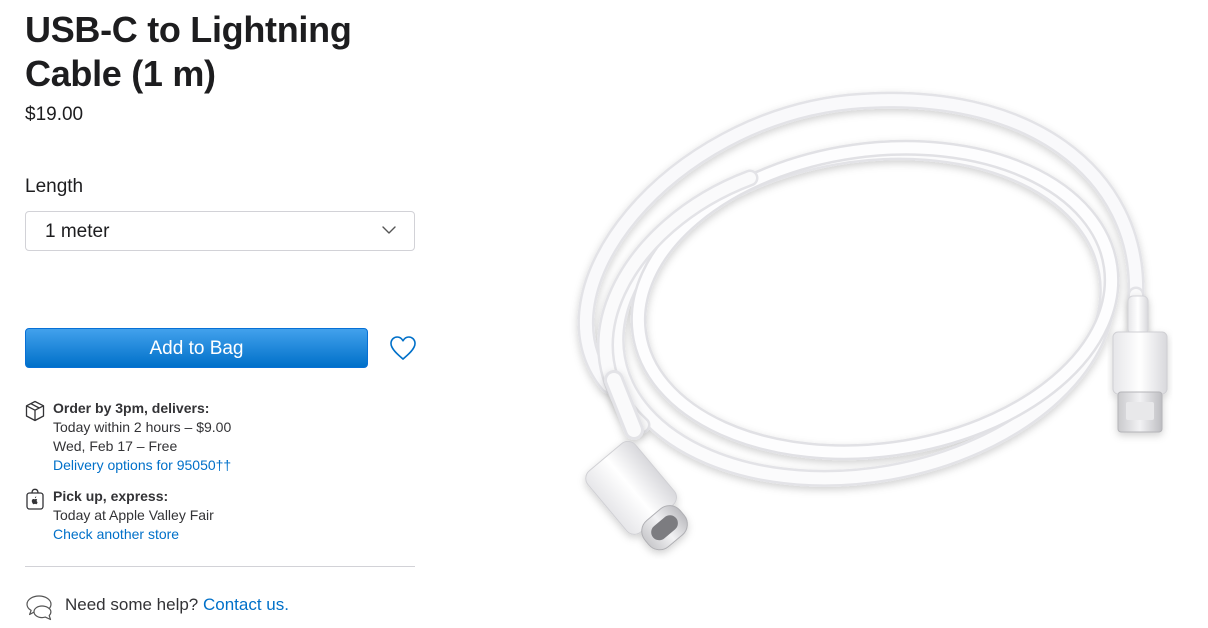  Describe the element at coordinates (35, 499) in the screenshot. I see `shopping-bag-icon` at that location.